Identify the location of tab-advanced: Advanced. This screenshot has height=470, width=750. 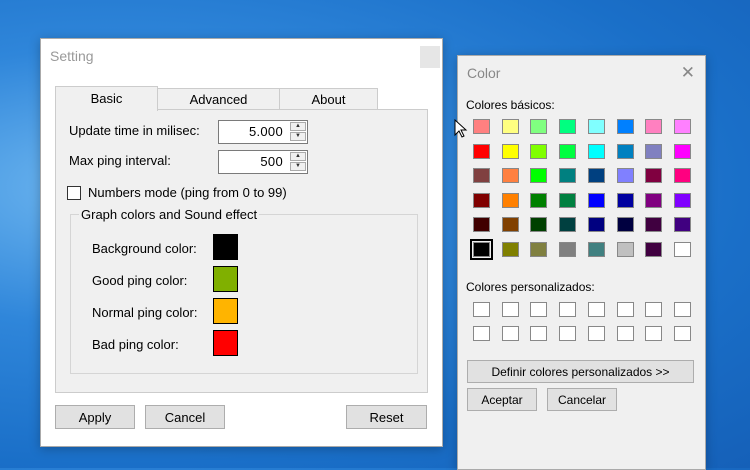
(218, 98).